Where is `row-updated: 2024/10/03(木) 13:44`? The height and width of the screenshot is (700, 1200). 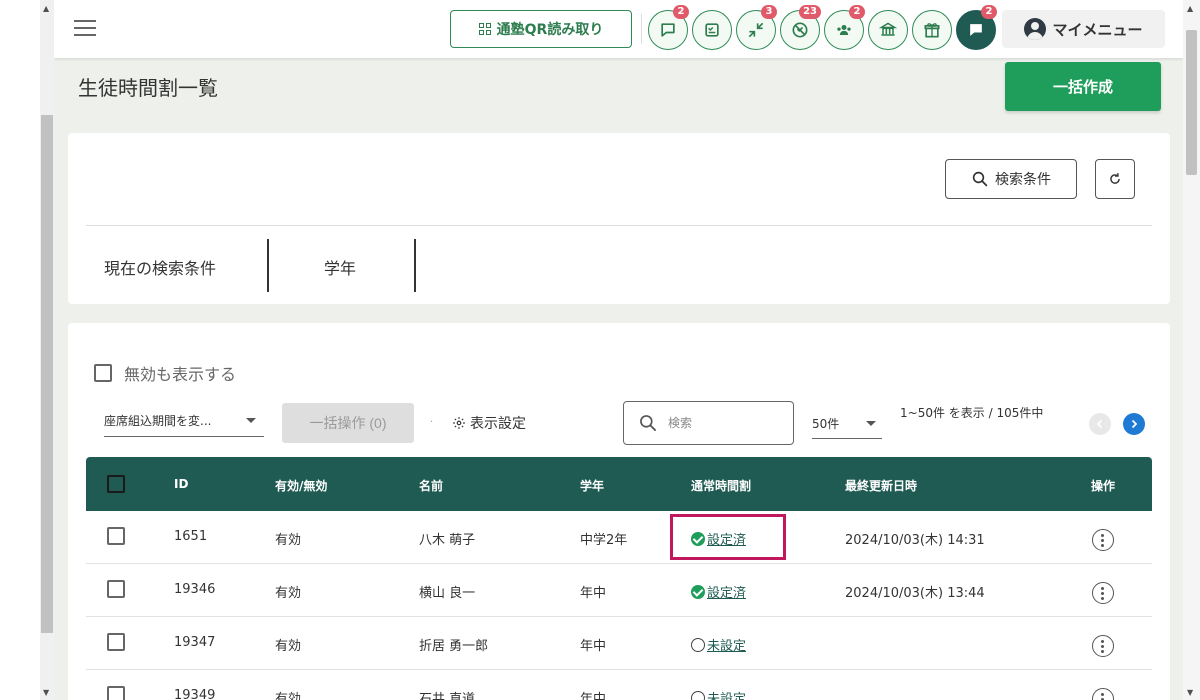 row-updated: 2024/10/03(木) 13:44 is located at coordinates (915, 593).